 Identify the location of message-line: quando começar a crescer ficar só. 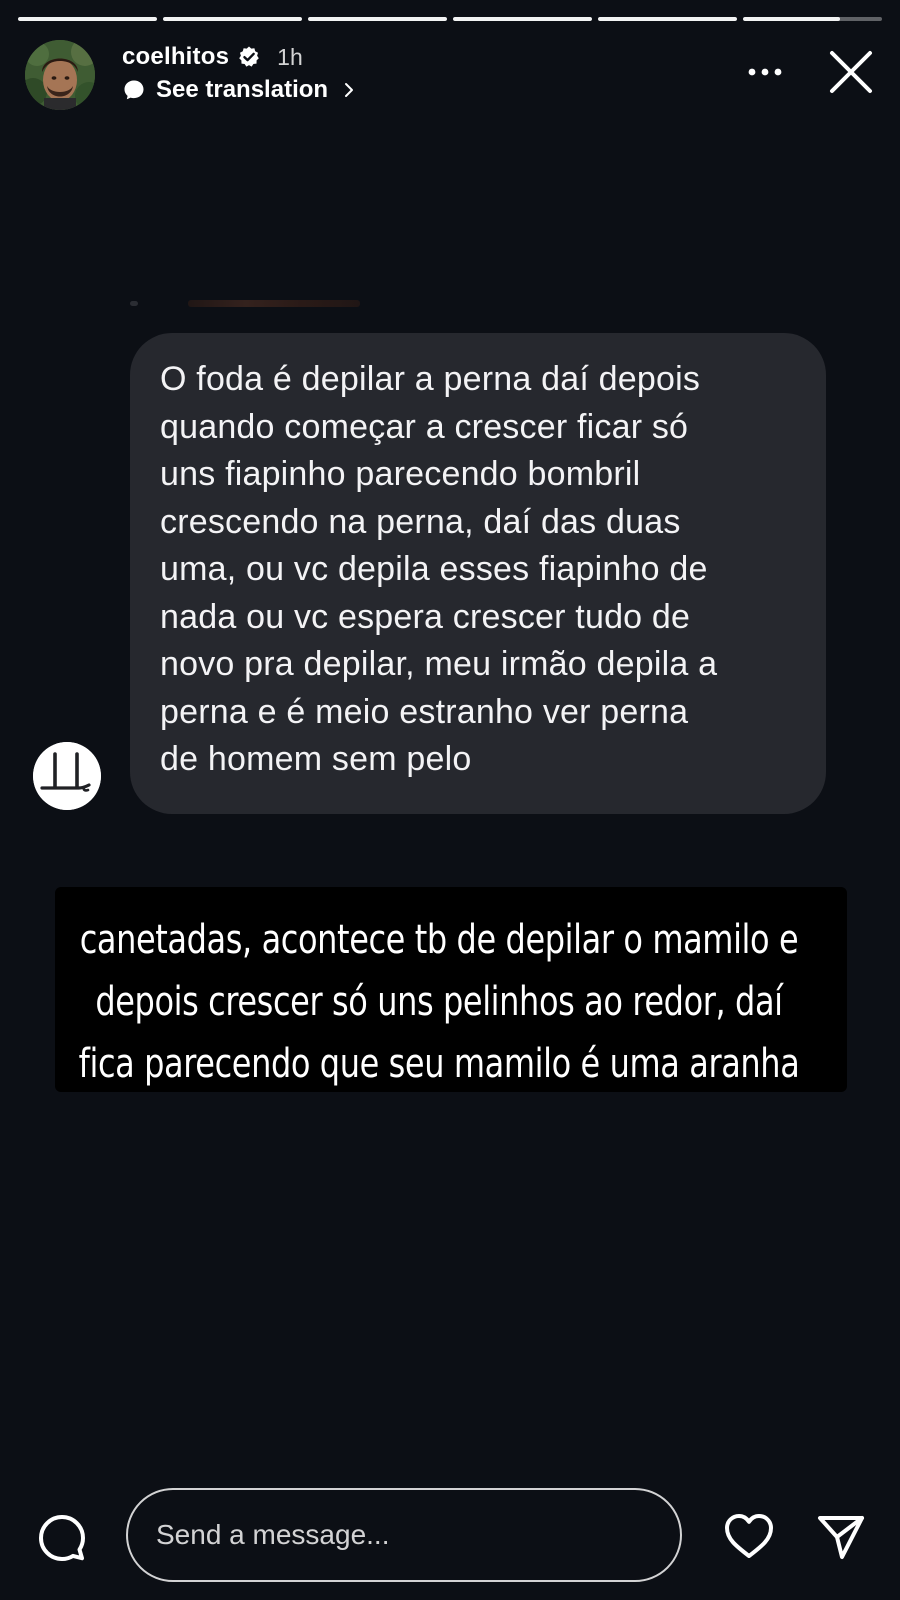
(424, 426).